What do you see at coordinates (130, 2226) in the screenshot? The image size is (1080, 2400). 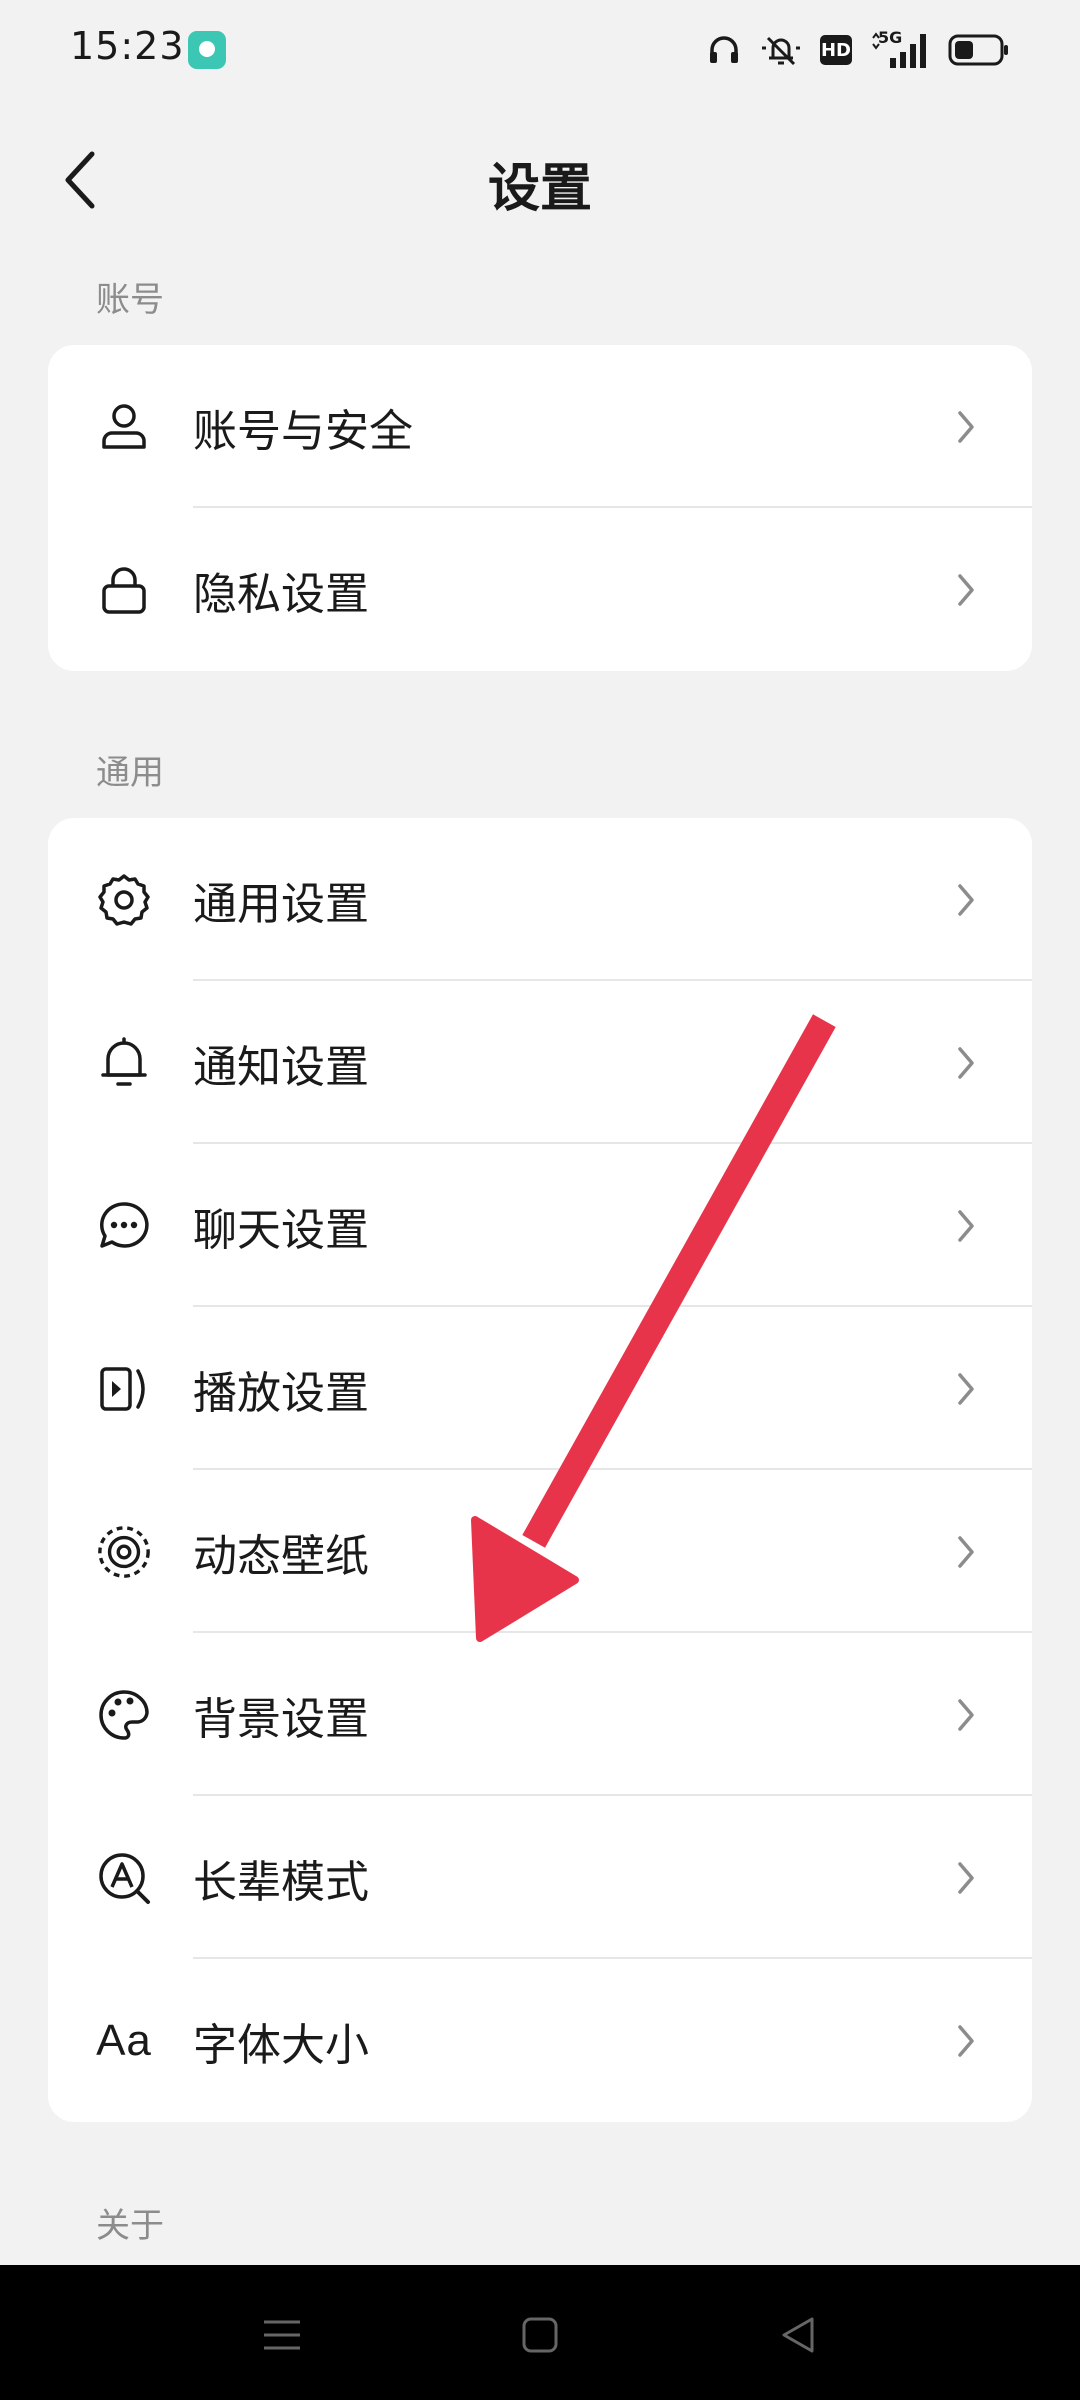 I see `section-label-about: 关于` at bounding box center [130, 2226].